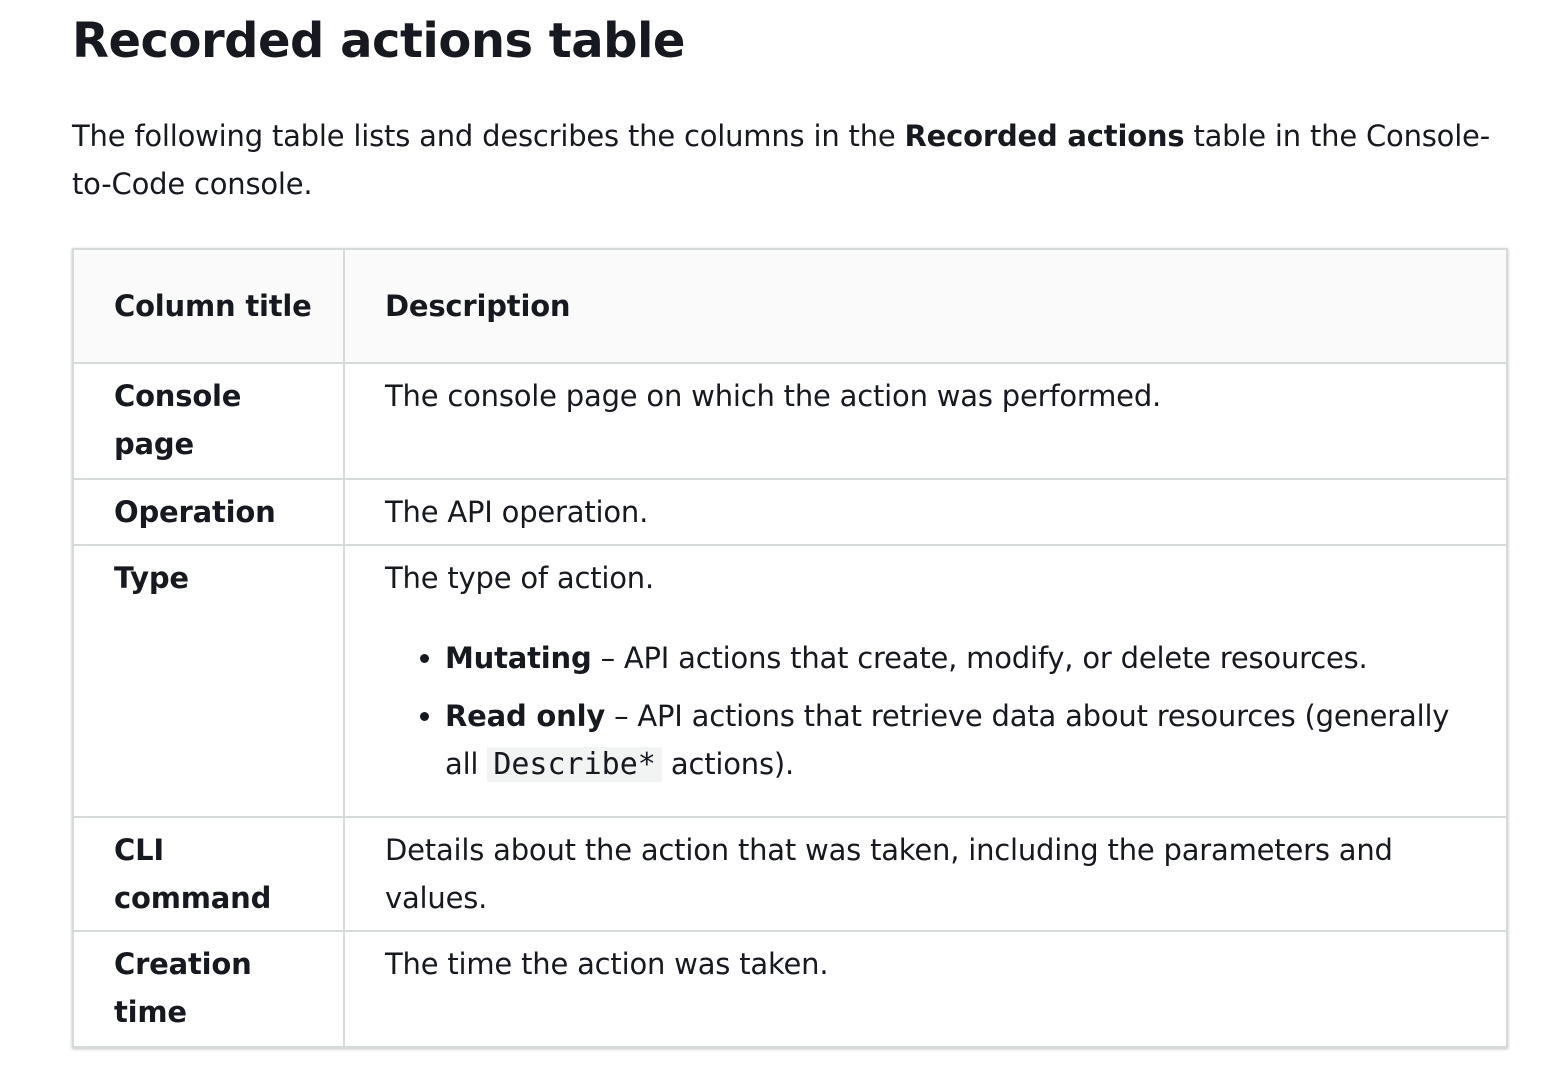  What do you see at coordinates (208, 681) in the screenshot?
I see `row-title-type: Type` at bounding box center [208, 681].